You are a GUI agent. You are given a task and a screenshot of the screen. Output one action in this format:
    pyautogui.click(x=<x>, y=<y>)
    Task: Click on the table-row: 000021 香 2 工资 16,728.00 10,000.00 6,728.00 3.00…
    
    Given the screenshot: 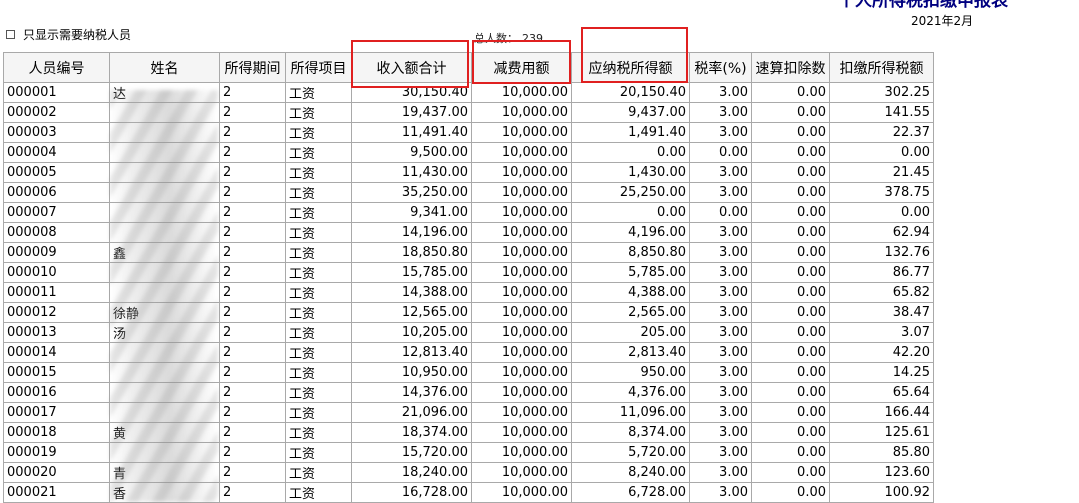 What is the action you would take?
    pyautogui.click(x=468, y=492)
    